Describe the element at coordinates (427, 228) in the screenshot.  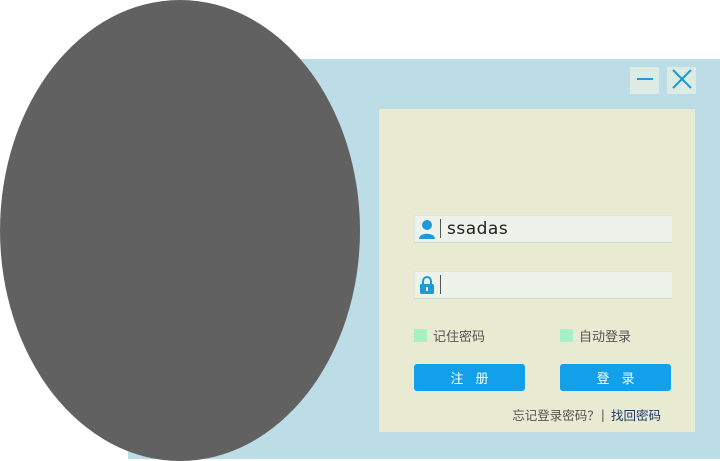
I see `user-icon` at that location.